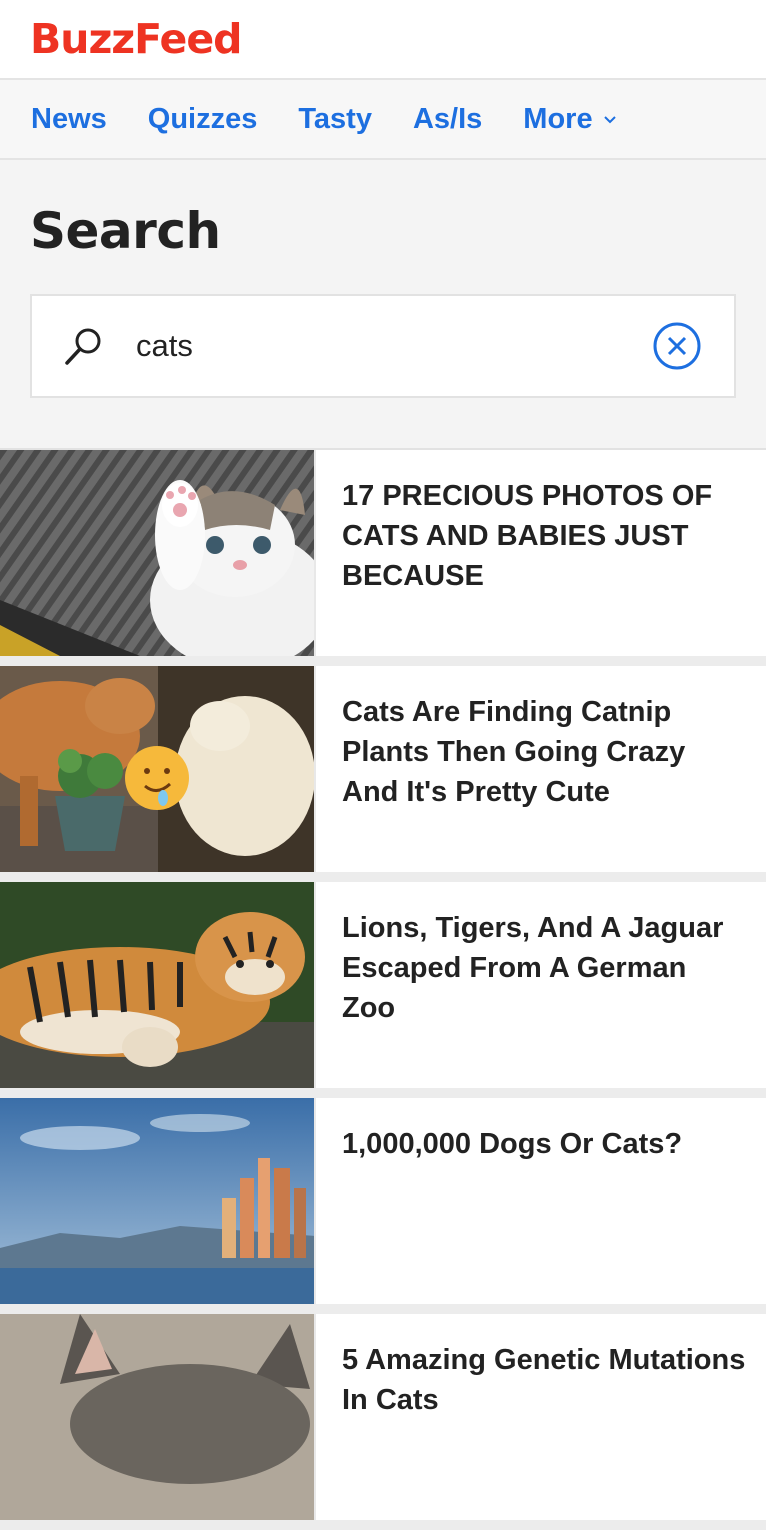 The height and width of the screenshot is (1530, 766). I want to click on nav-item-news: News, so click(69, 119).